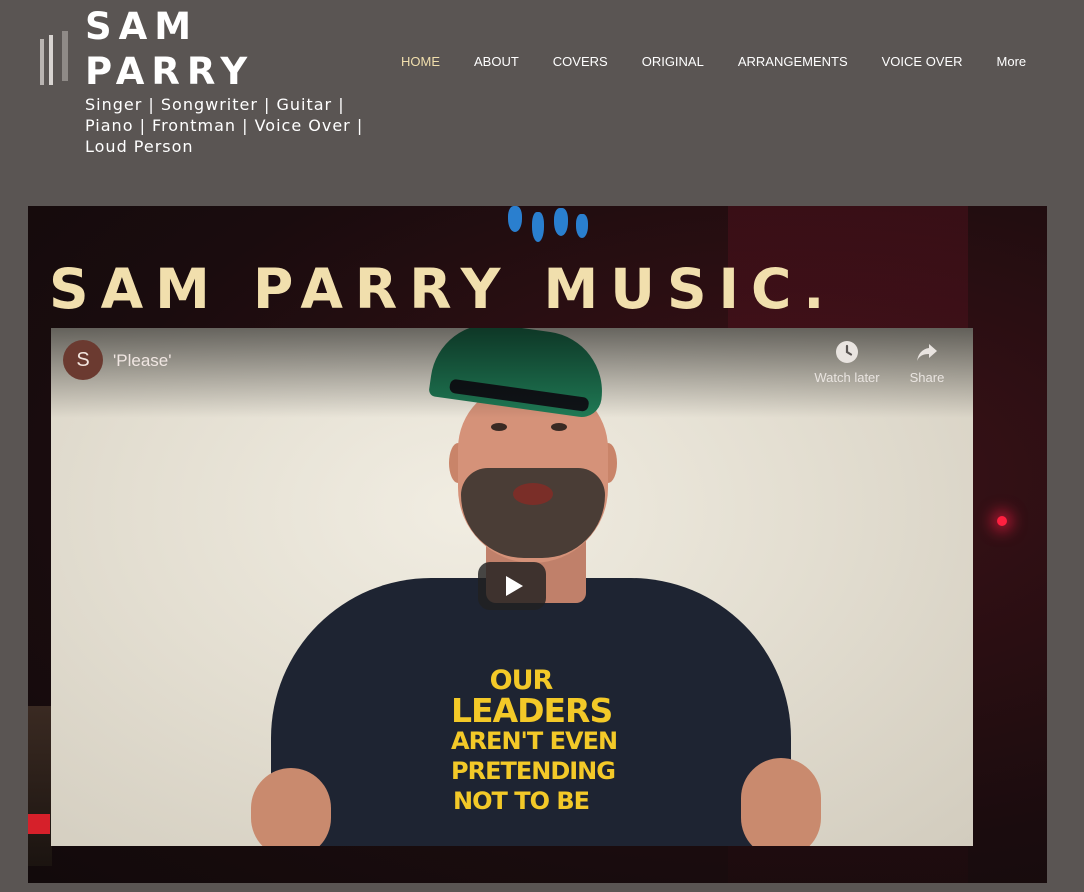 The width and height of the screenshot is (1084, 892). I want to click on video-title: 'Please', so click(142, 361).